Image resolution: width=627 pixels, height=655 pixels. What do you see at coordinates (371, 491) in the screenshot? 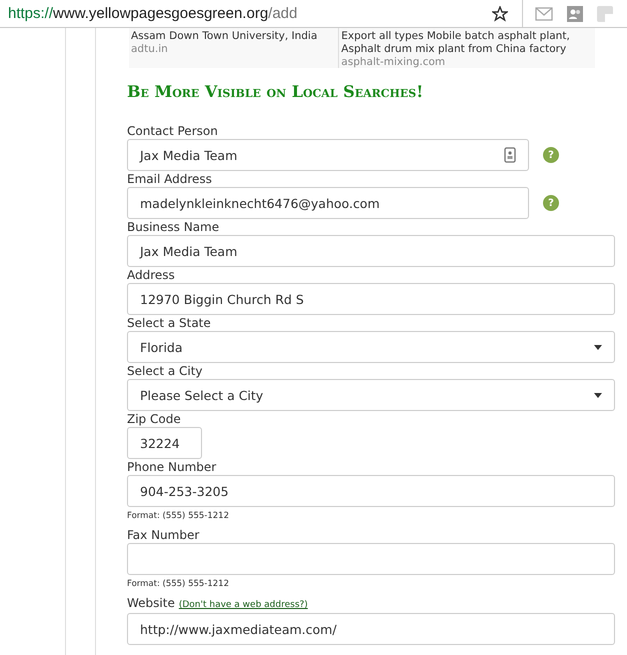
I see `input-field: 904-253-3205` at bounding box center [371, 491].